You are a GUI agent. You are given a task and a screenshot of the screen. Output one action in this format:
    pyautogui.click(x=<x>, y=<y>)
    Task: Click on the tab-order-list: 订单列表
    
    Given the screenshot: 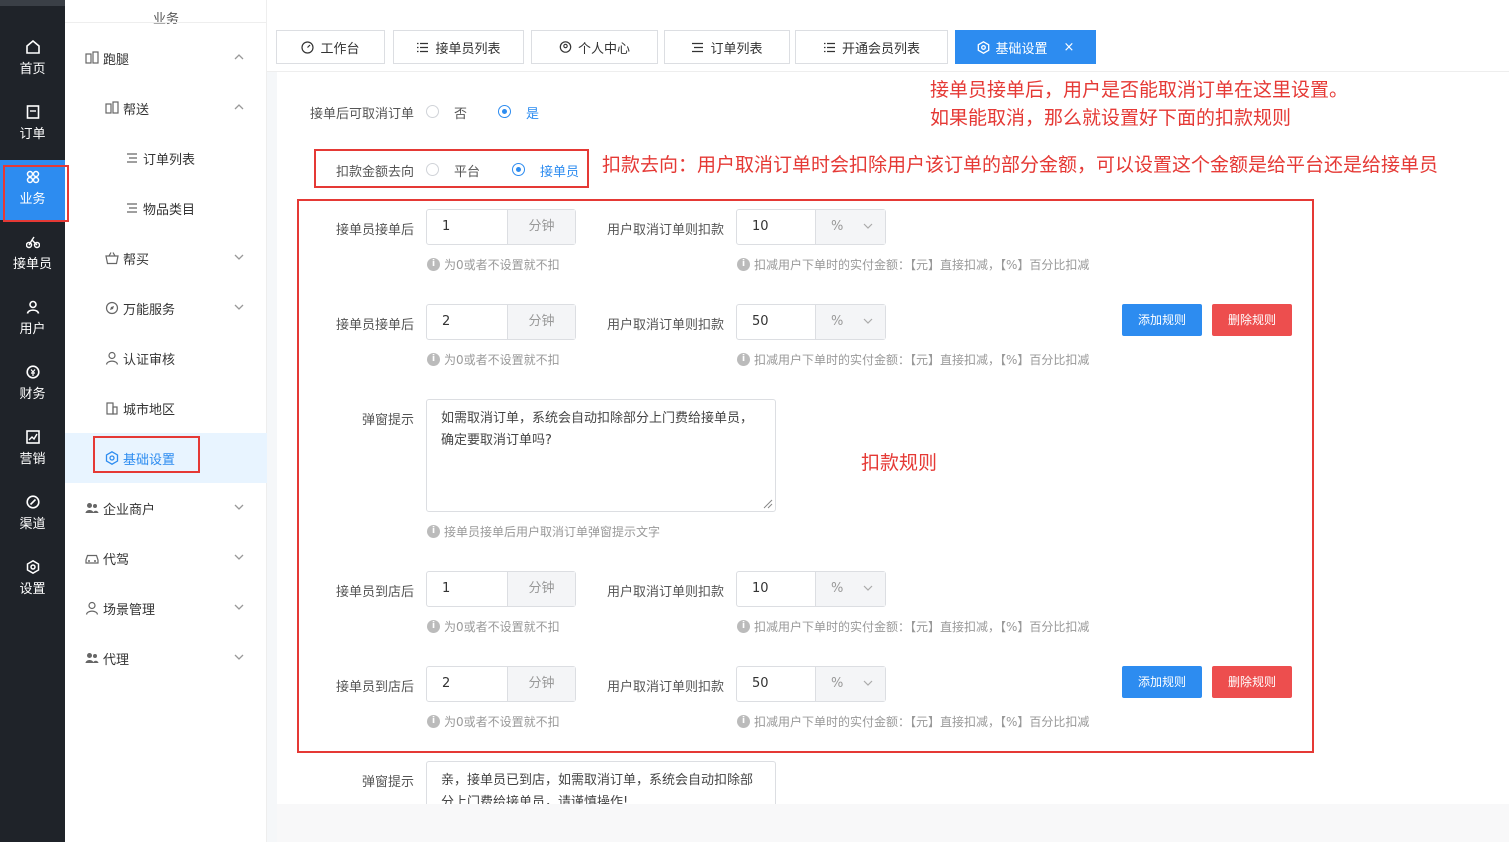 What is the action you would take?
    pyautogui.click(x=727, y=47)
    